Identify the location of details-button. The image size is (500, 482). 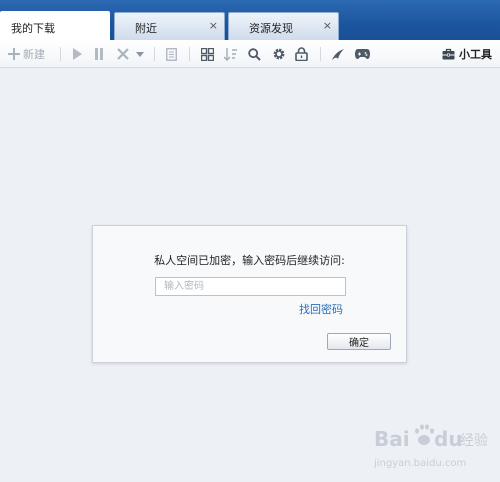
(171, 54).